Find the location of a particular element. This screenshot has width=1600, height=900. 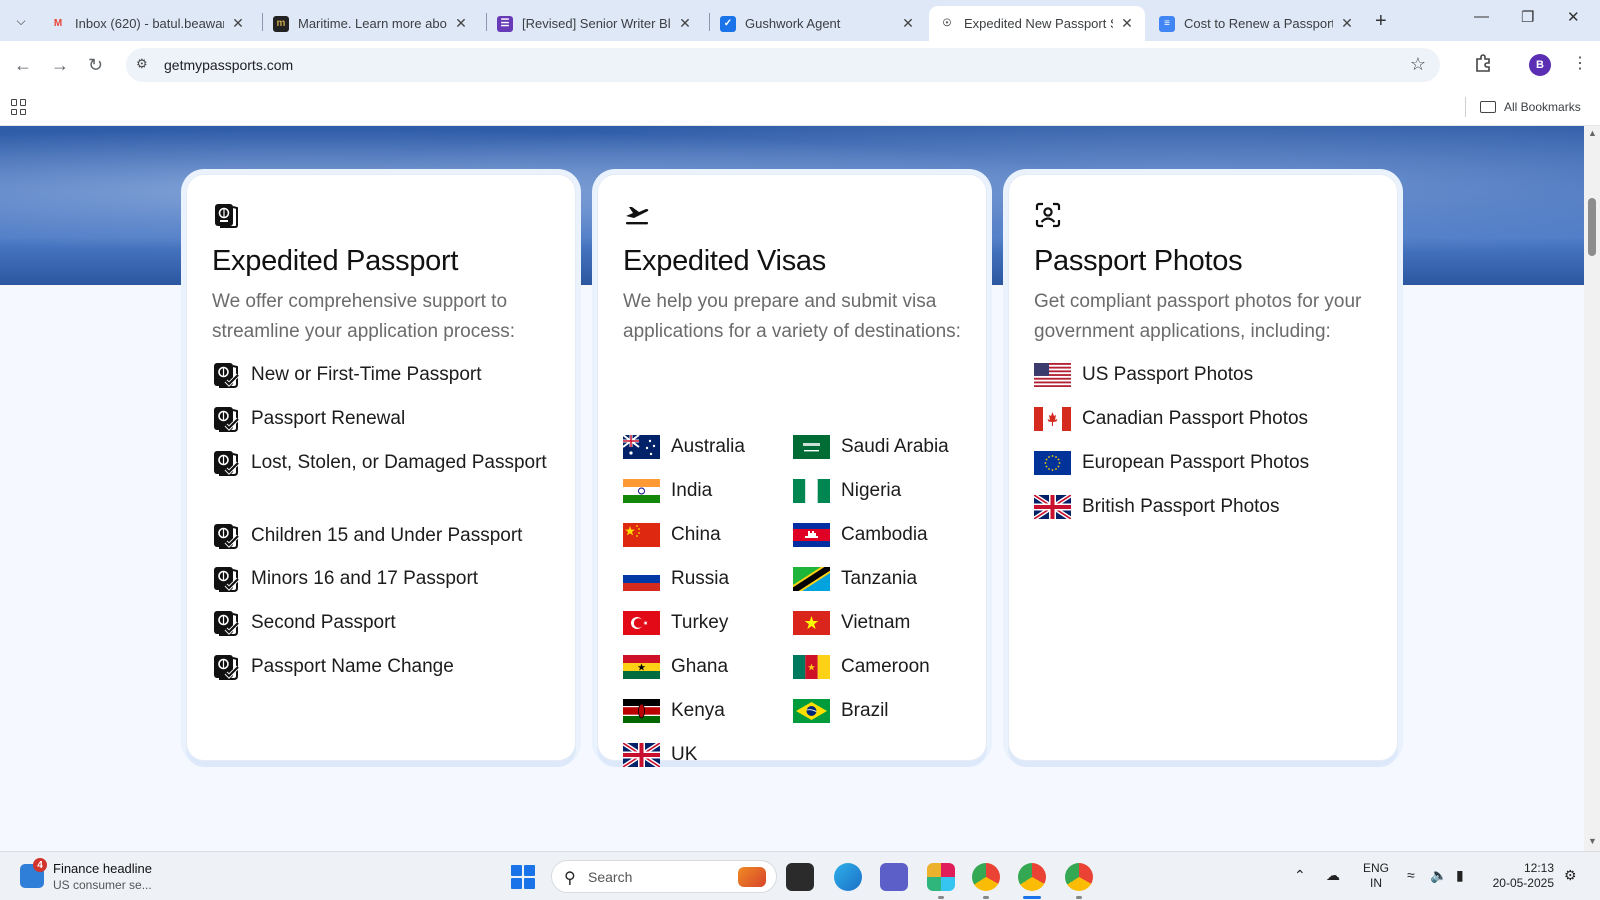

scroll-down-arrow-icon: ▼ is located at coordinates (1592, 841).